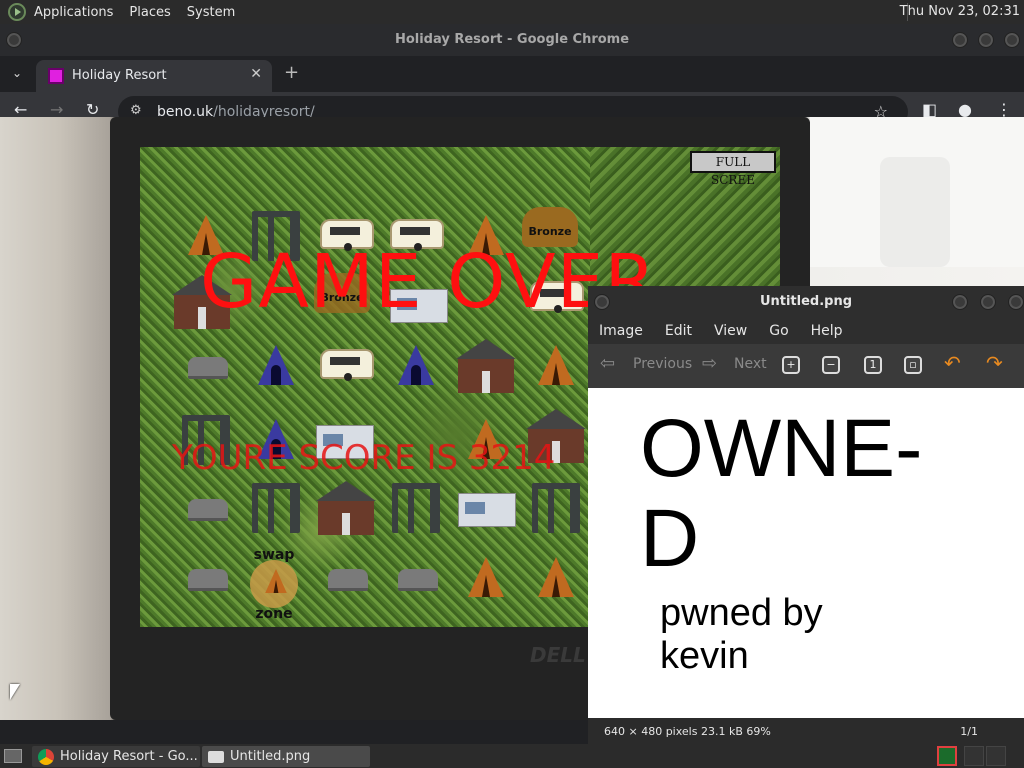 The image size is (1024, 768). I want to click on menu-applications: Applications, so click(73, 12).